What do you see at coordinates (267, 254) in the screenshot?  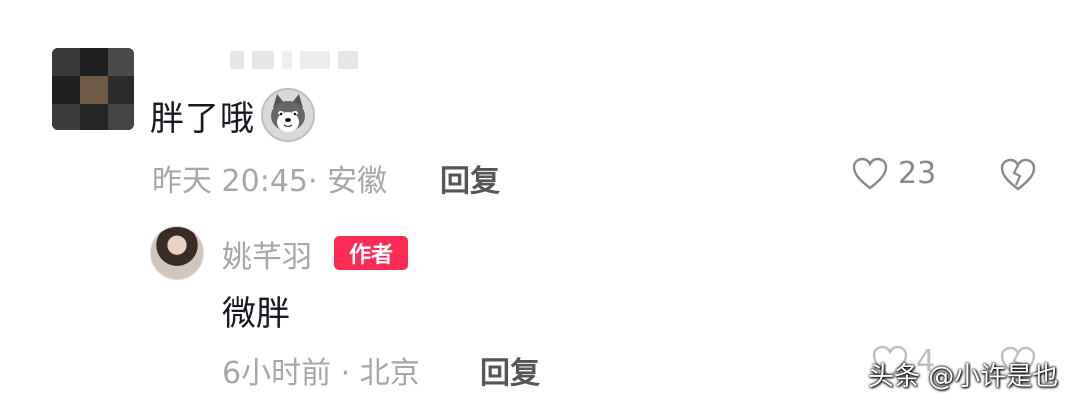 I see `author-name: 姚芊羽` at bounding box center [267, 254].